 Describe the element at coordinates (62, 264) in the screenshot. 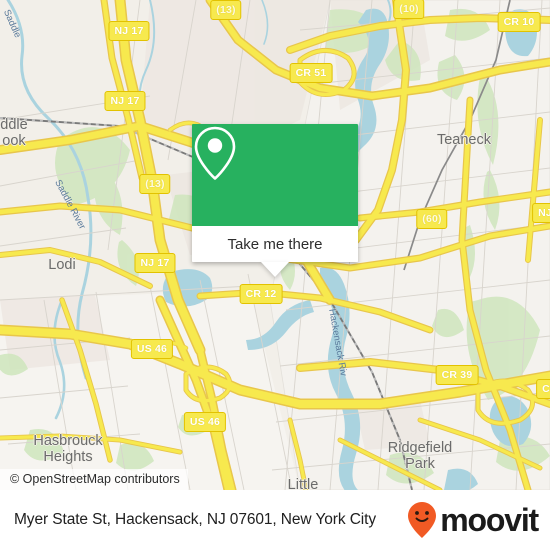

I see `place-label: Lodi` at that location.